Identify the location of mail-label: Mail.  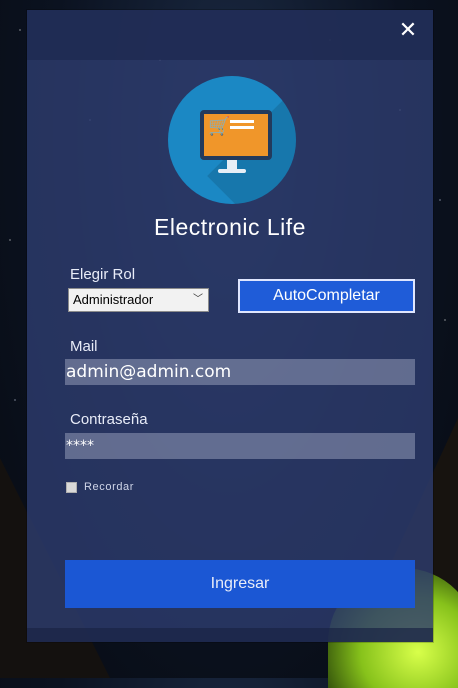
(84, 346).